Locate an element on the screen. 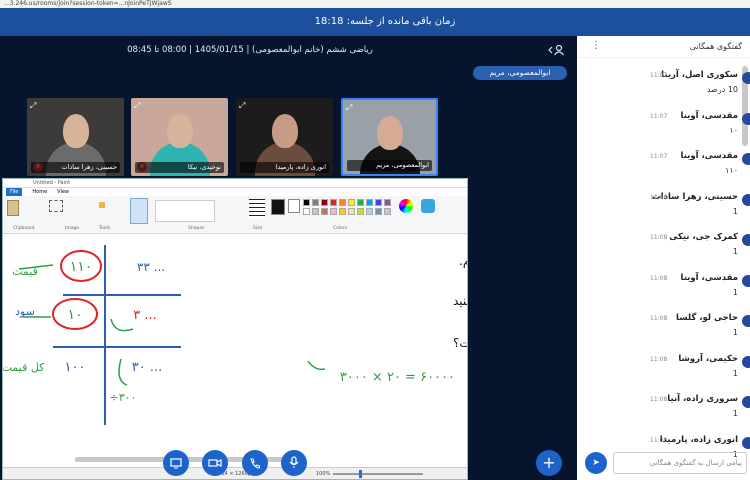  call-controls: + is located at coordinates (288, 464).